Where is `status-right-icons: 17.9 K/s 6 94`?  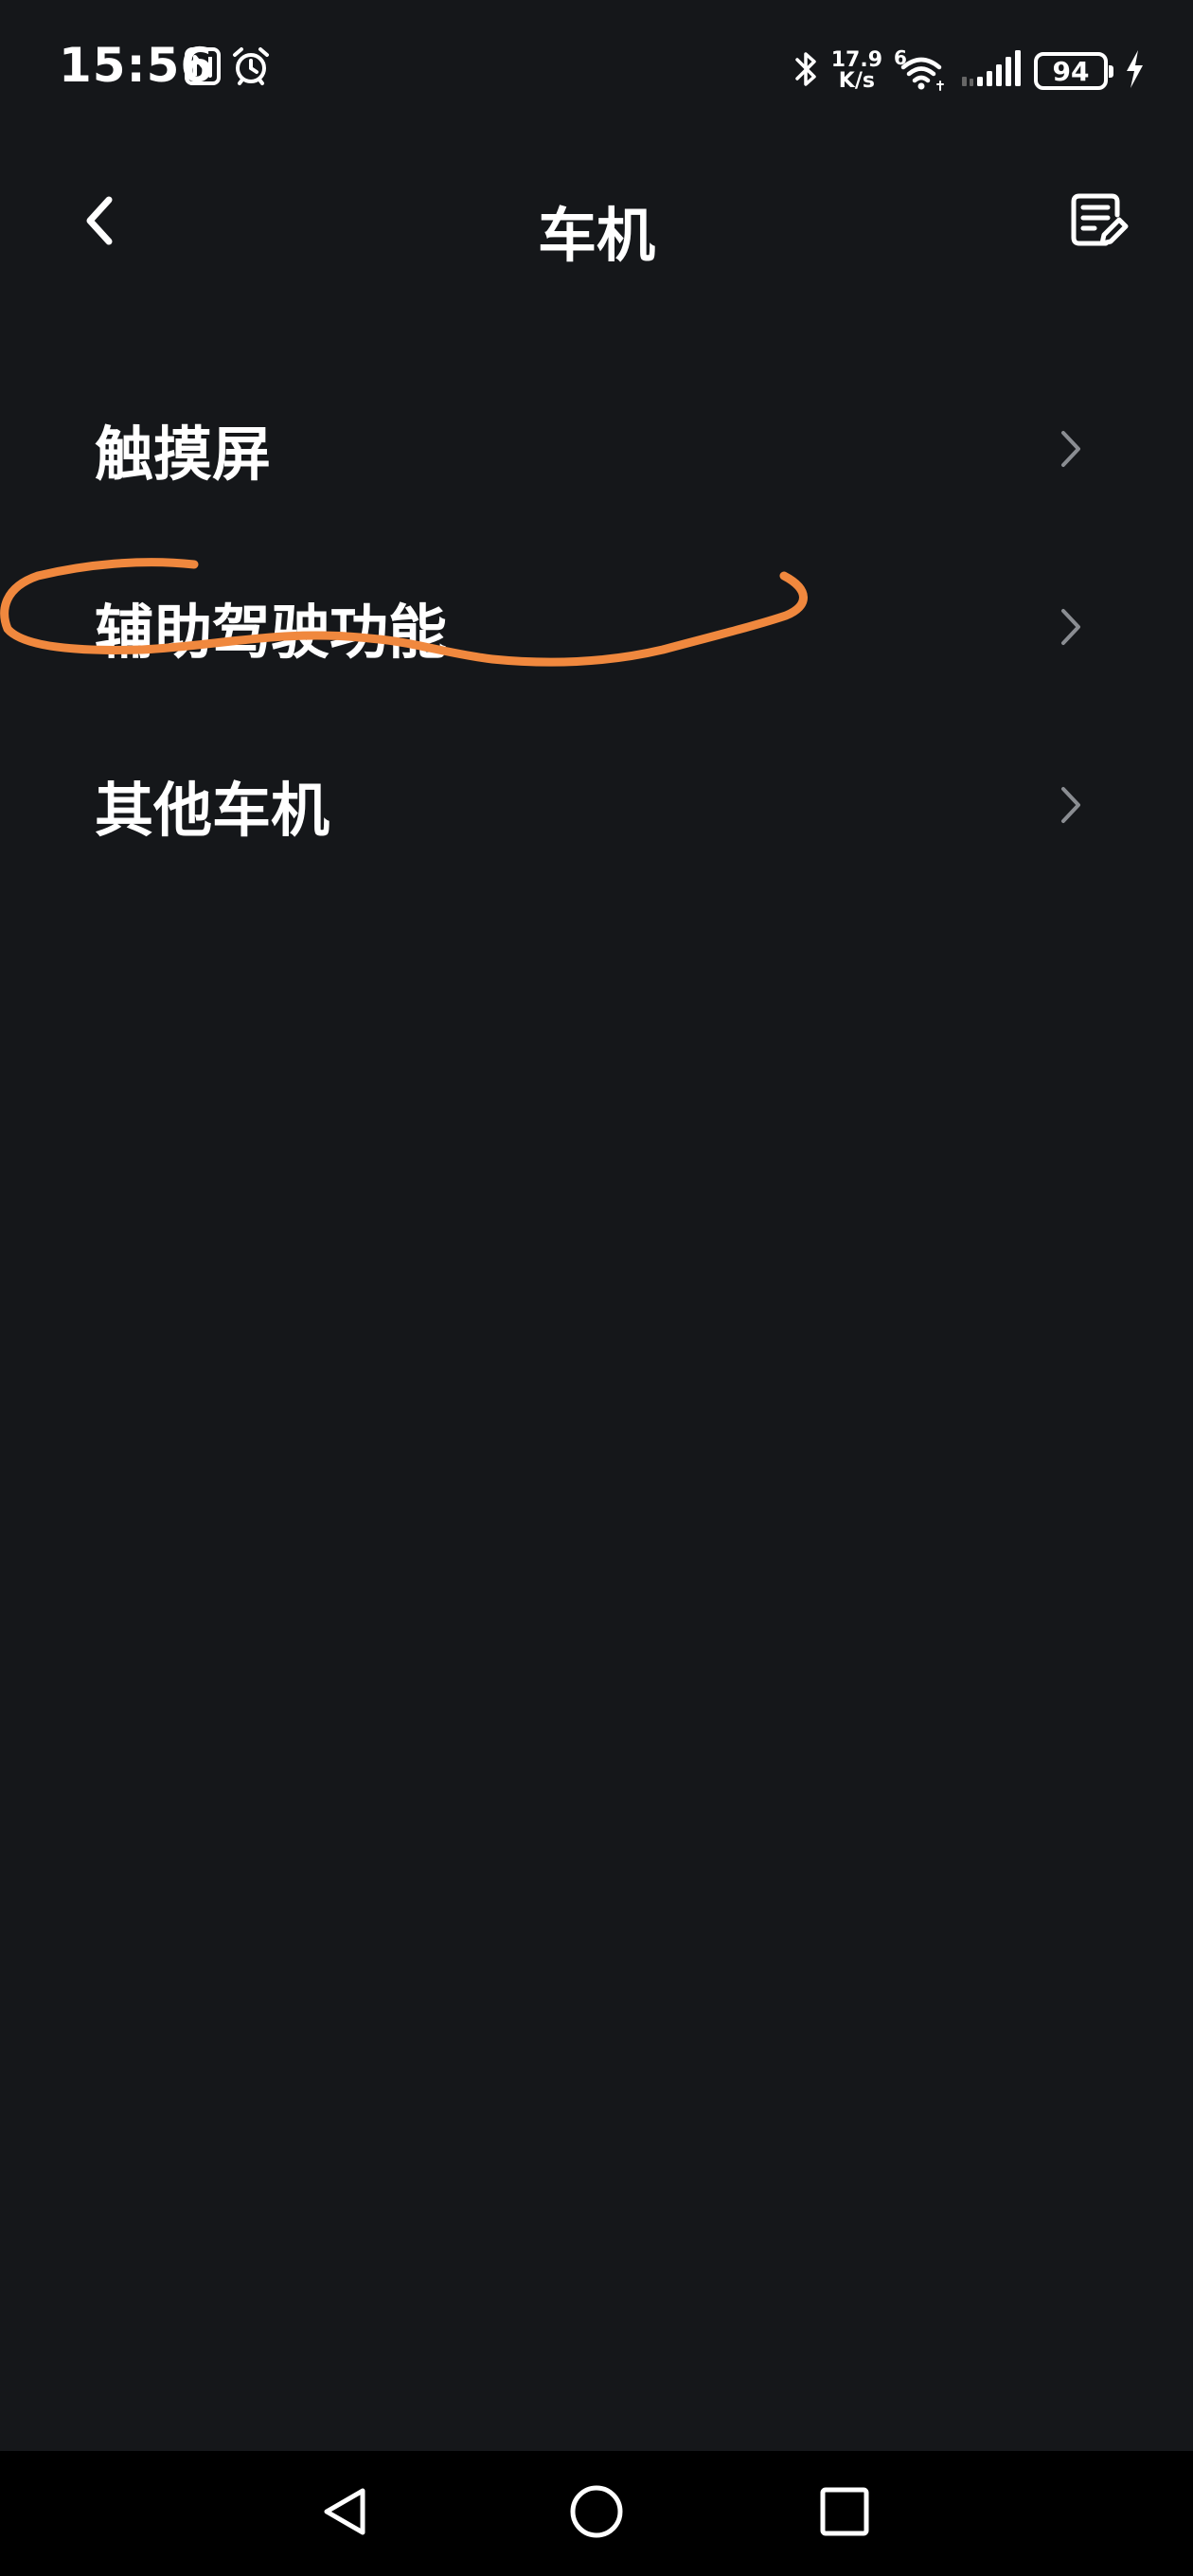
status-right-icons: 17.9 K/s 6 94 is located at coordinates (969, 71).